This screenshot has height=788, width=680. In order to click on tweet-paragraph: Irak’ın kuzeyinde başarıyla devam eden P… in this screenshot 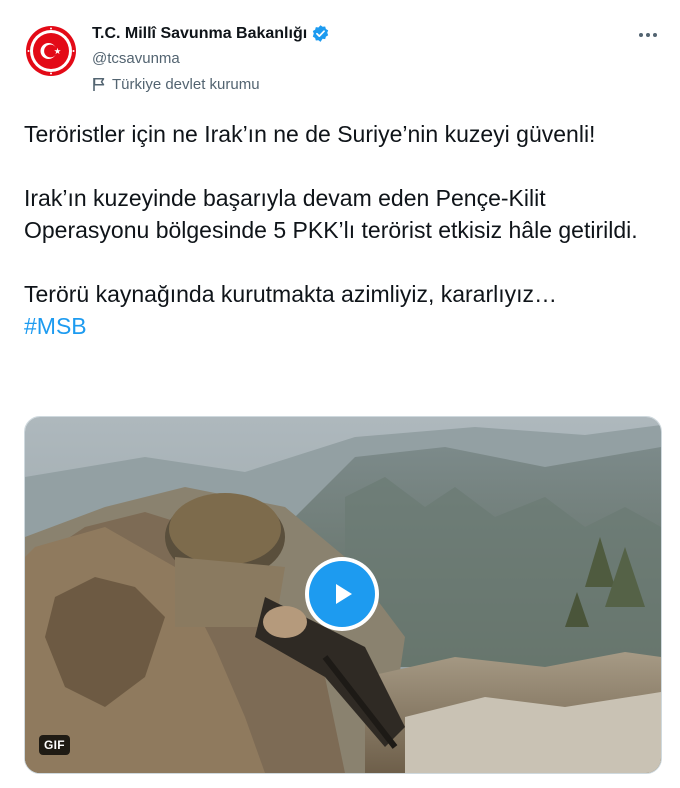, I will do `click(331, 214)`.